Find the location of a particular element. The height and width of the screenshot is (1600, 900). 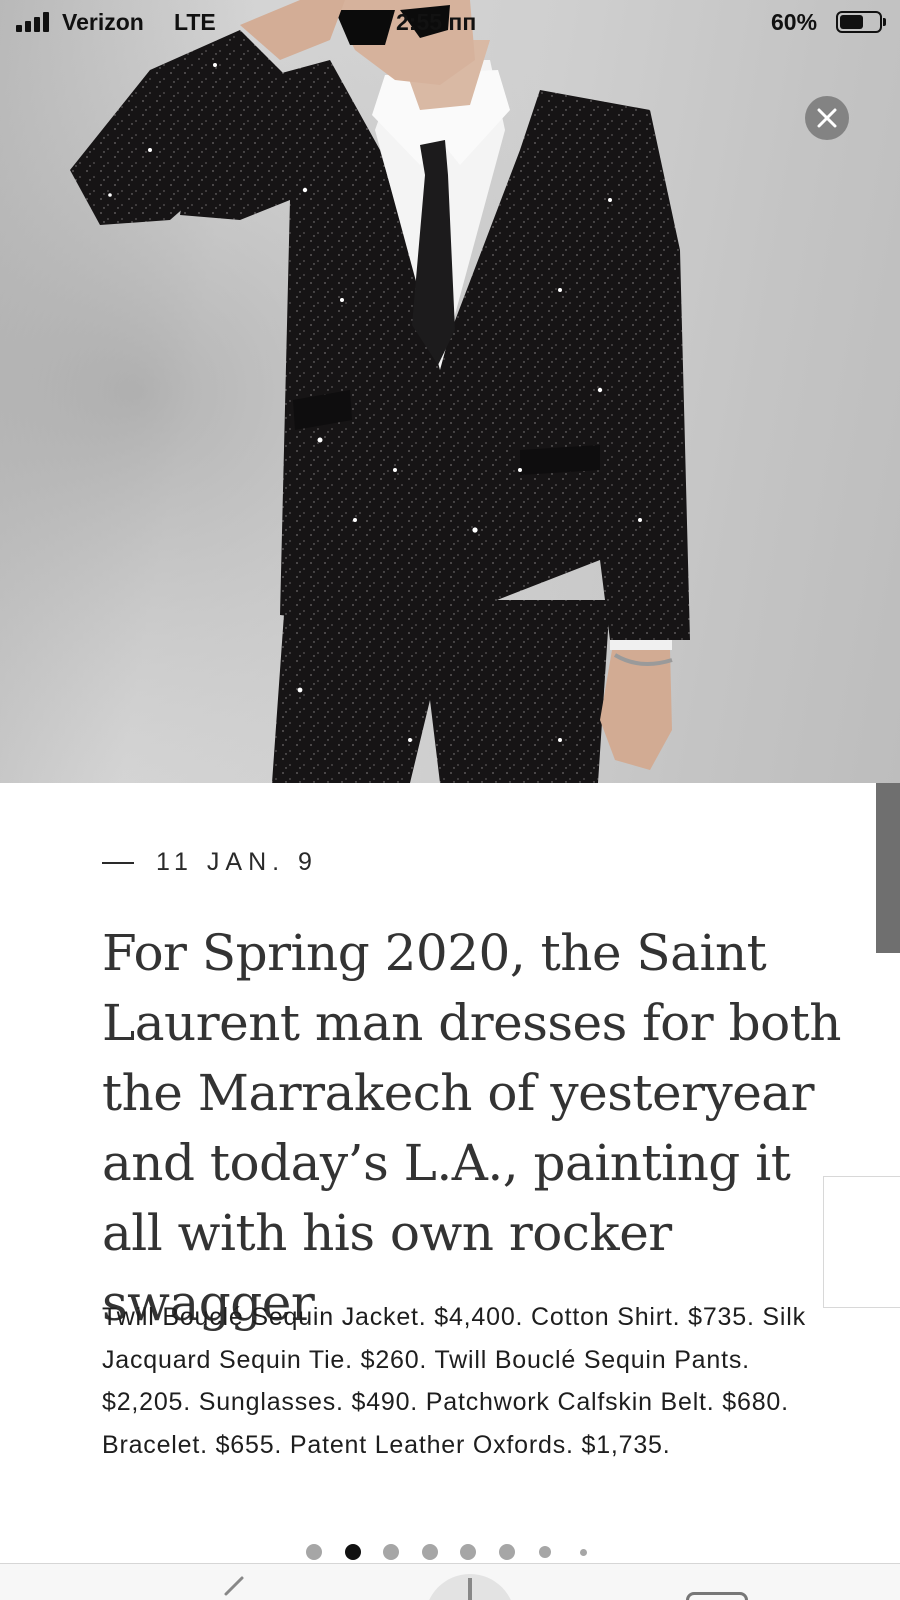

battery-tip is located at coordinates (884, 22).